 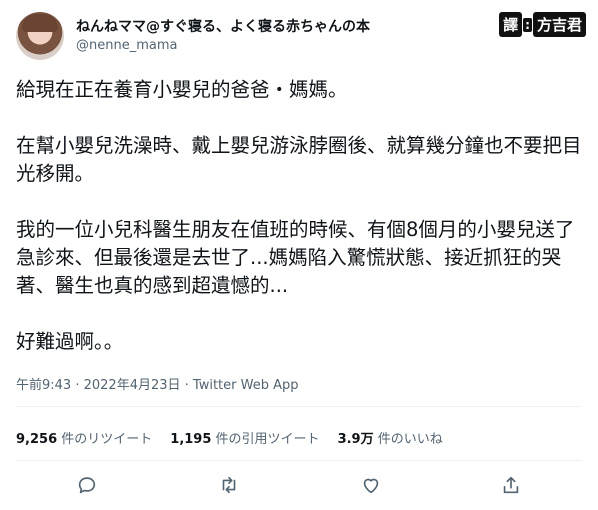 What do you see at coordinates (511, 24) in the screenshot?
I see `watermark-seal: 譯` at bounding box center [511, 24].